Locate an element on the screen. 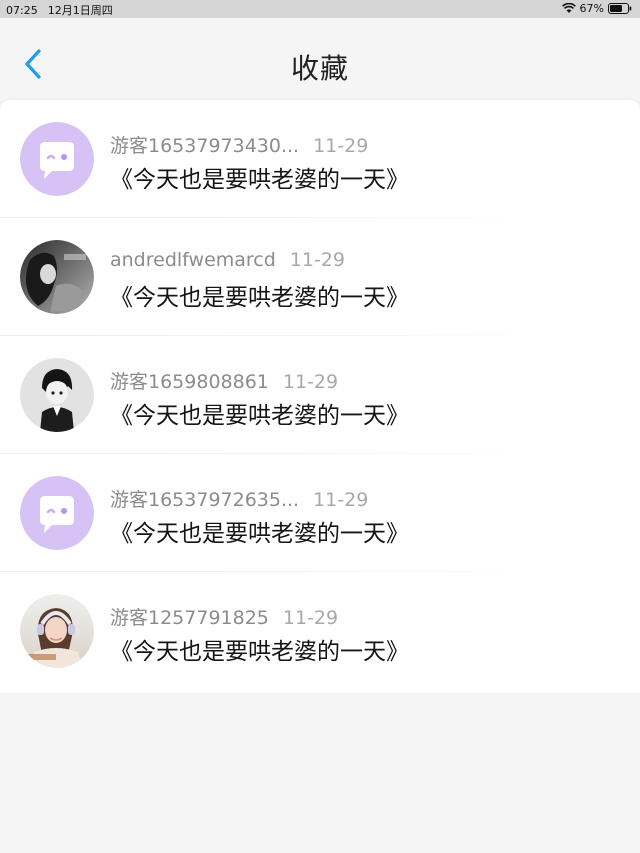 The image size is (640, 853). item-meta: 游客16537972635... 11-29 is located at coordinates (239, 498).